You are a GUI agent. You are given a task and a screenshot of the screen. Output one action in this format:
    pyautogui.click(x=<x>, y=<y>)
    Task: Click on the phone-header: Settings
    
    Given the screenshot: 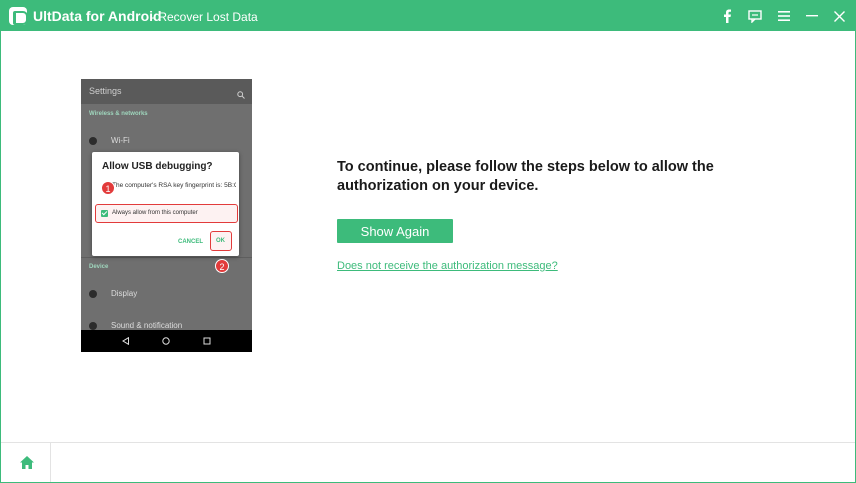 What is the action you would take?
    pyautogui.click(x=166, y=91)
    